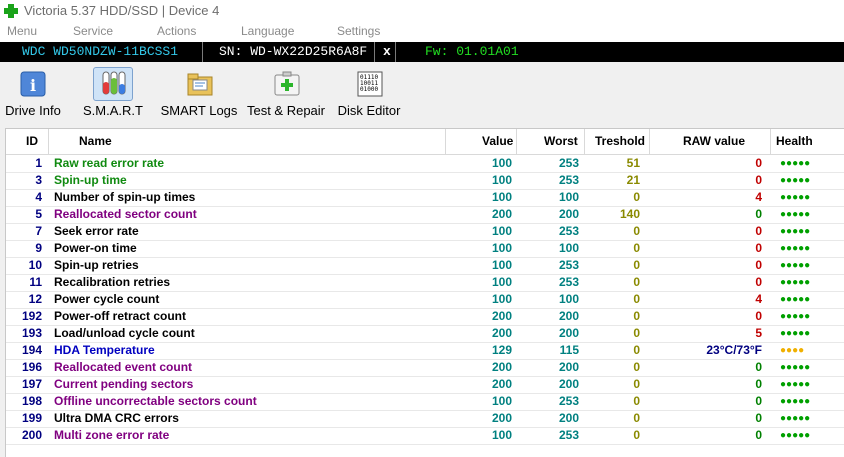  What do you see at coordinates (122, 10) in the screenshot?
I see `window-title: Victoria 5.37 HDD/SSD | Device 4` at bounding box center [122, 10].